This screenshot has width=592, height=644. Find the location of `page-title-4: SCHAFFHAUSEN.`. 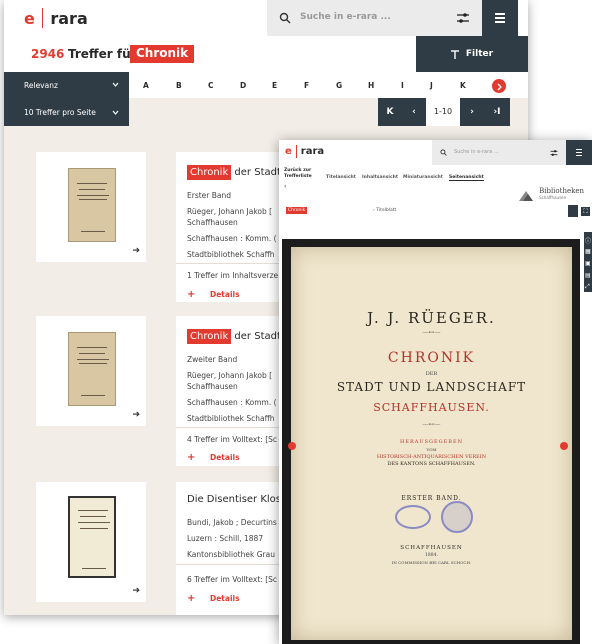

page-title-4: SCHAFFHAUSEN. is located at coordinates (431, 407).